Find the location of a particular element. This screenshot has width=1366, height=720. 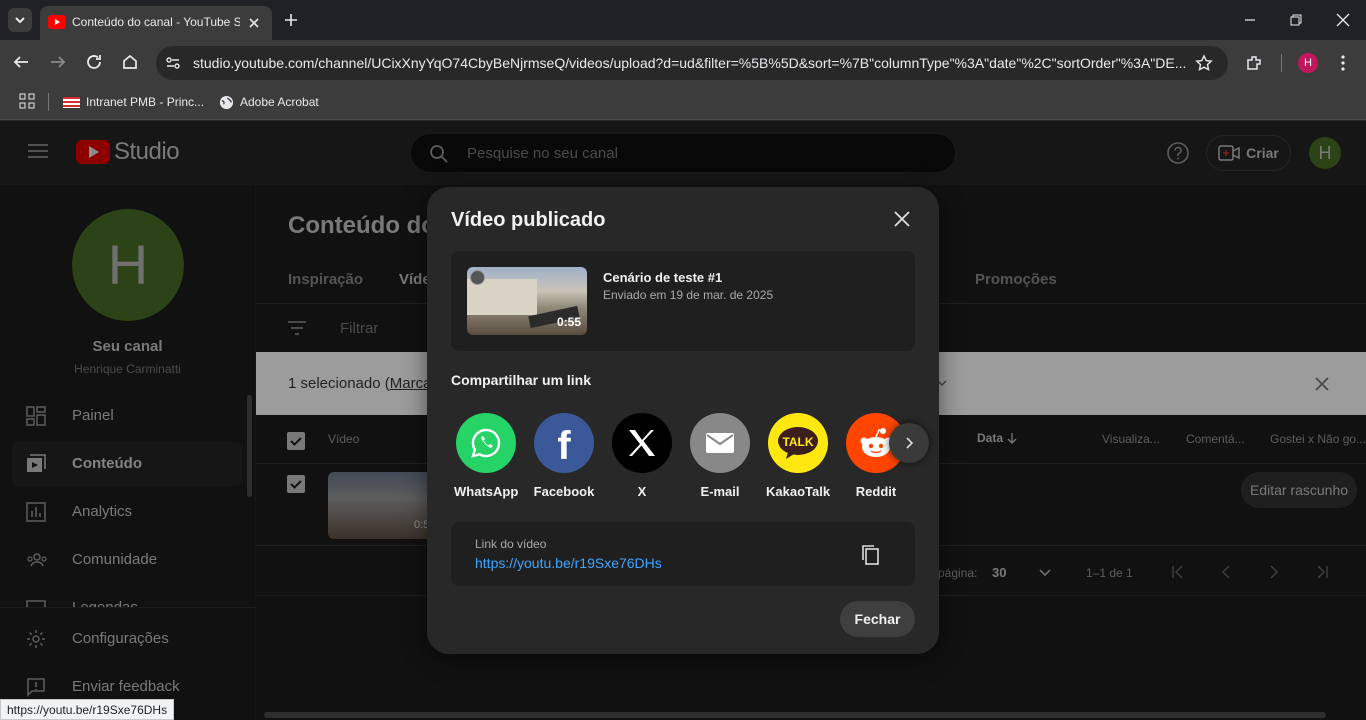

youtube-favicon-icon is located at coordinates (57, 22).